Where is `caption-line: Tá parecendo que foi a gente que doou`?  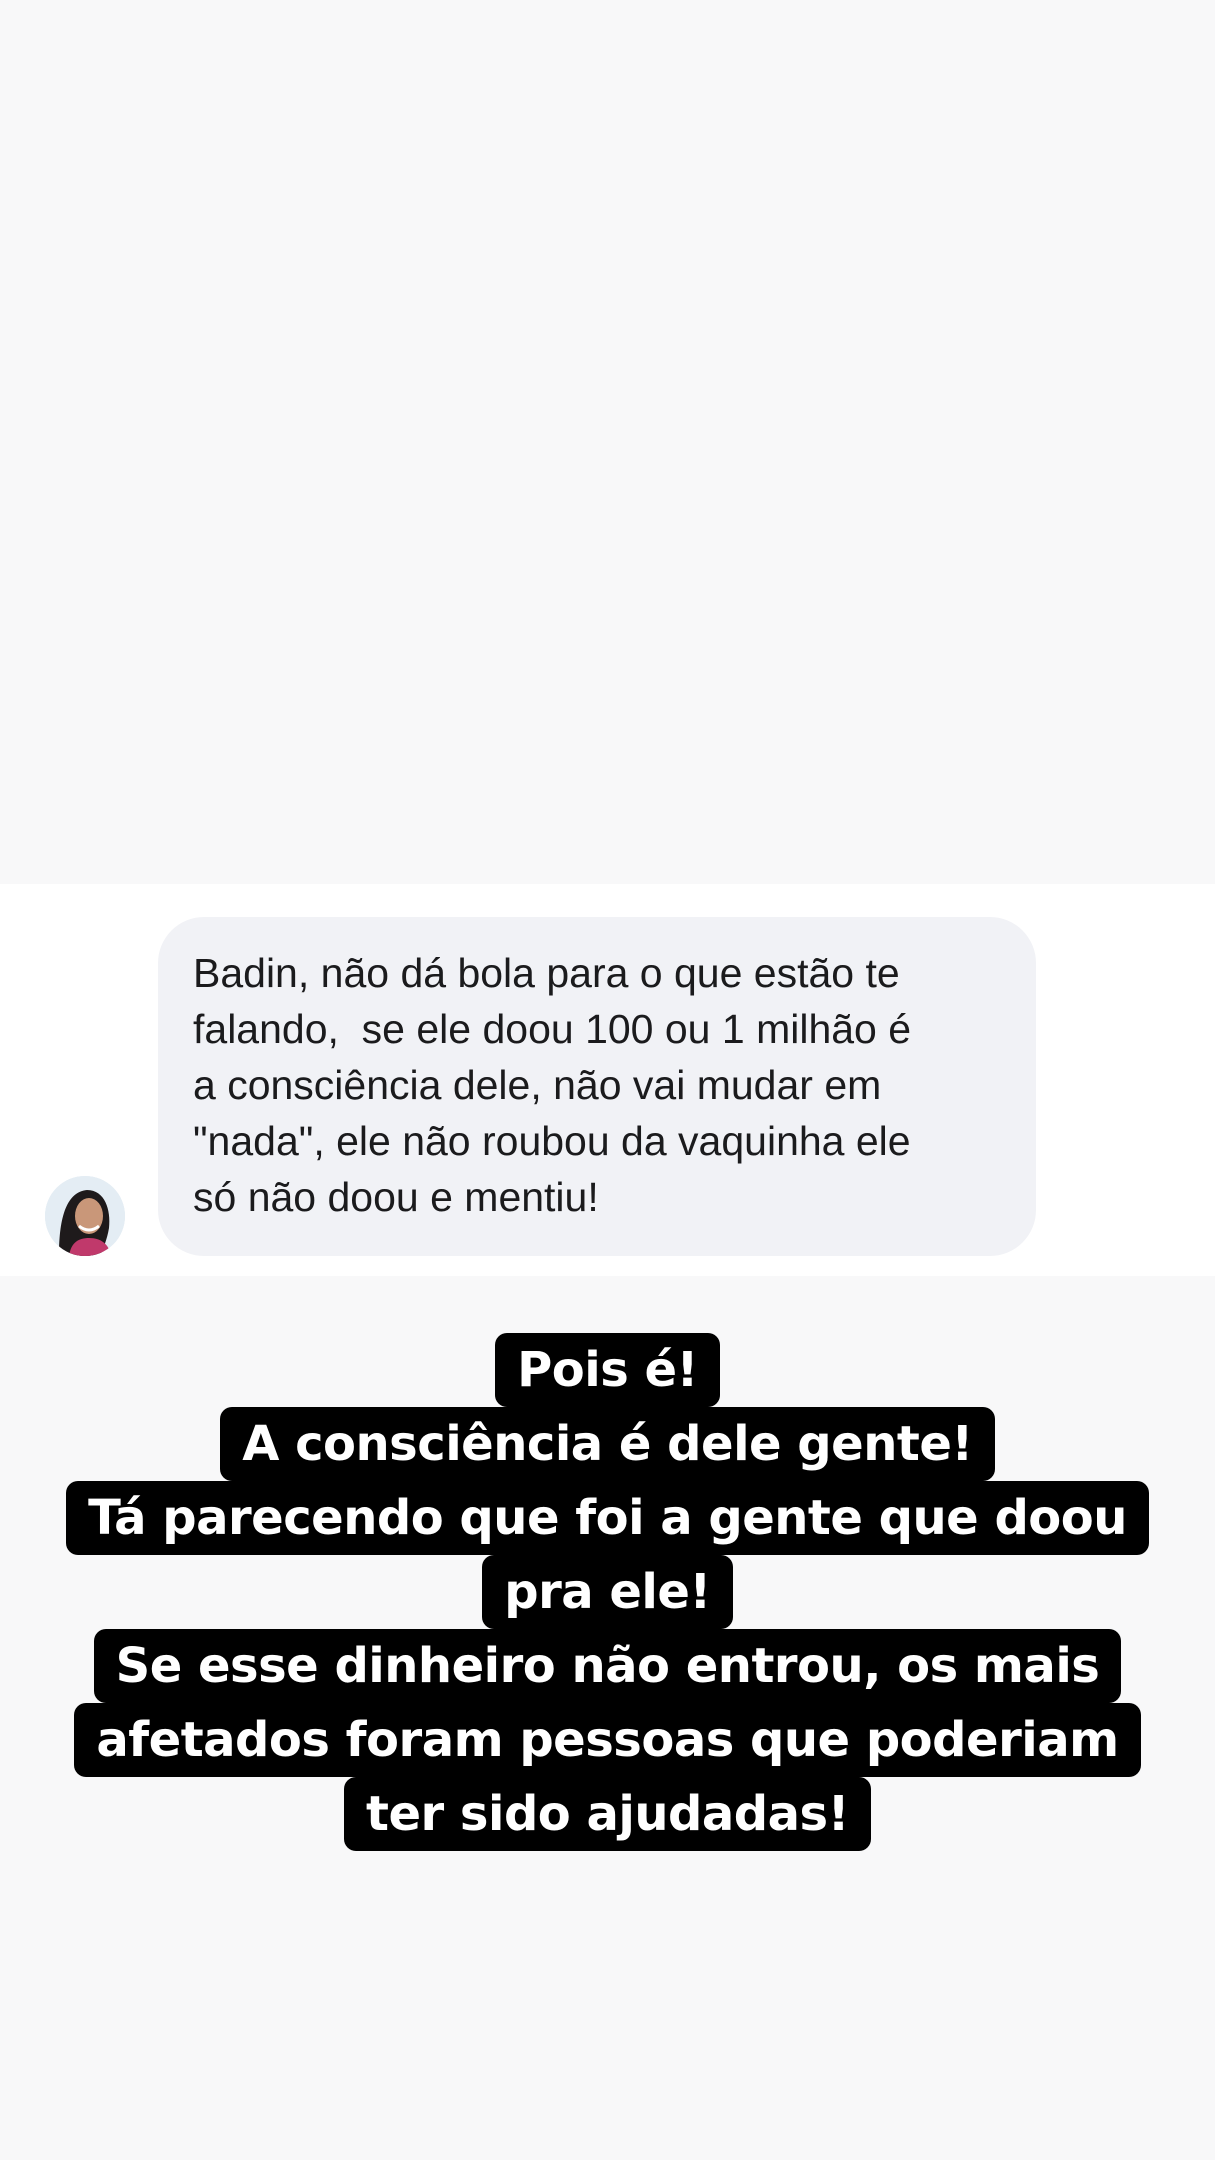
caption-line: Tá parecendo que foi a gente que doou is located at coordinates (607, 1518).